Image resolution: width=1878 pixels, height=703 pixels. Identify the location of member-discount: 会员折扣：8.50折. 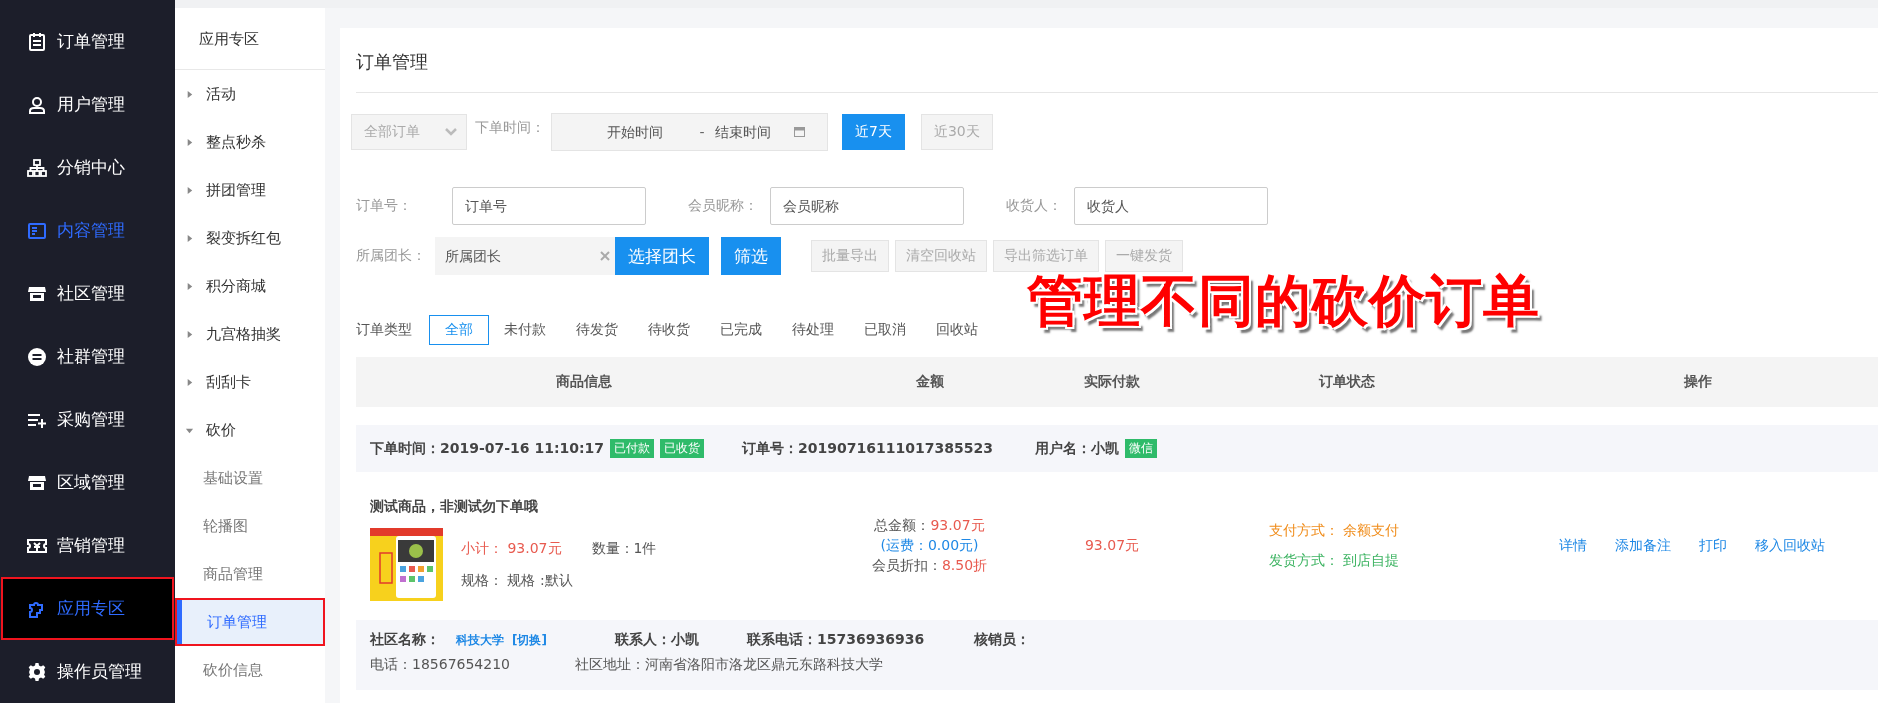
(929, 566).